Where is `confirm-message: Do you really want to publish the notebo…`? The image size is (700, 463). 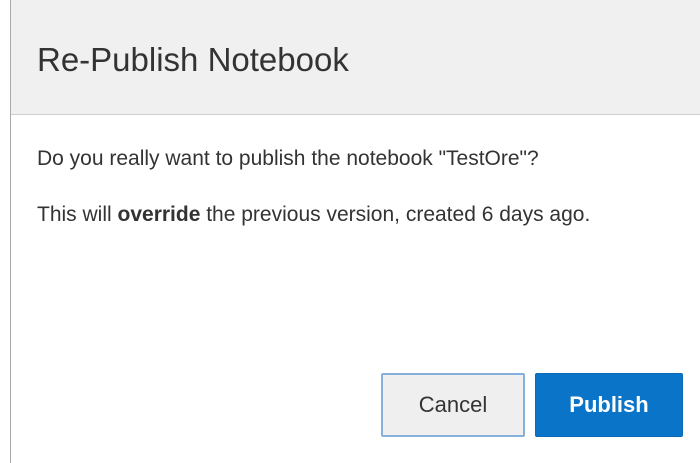 confirm-message: Do you really want to publish the notebo… is located at coordinates (288, 158).